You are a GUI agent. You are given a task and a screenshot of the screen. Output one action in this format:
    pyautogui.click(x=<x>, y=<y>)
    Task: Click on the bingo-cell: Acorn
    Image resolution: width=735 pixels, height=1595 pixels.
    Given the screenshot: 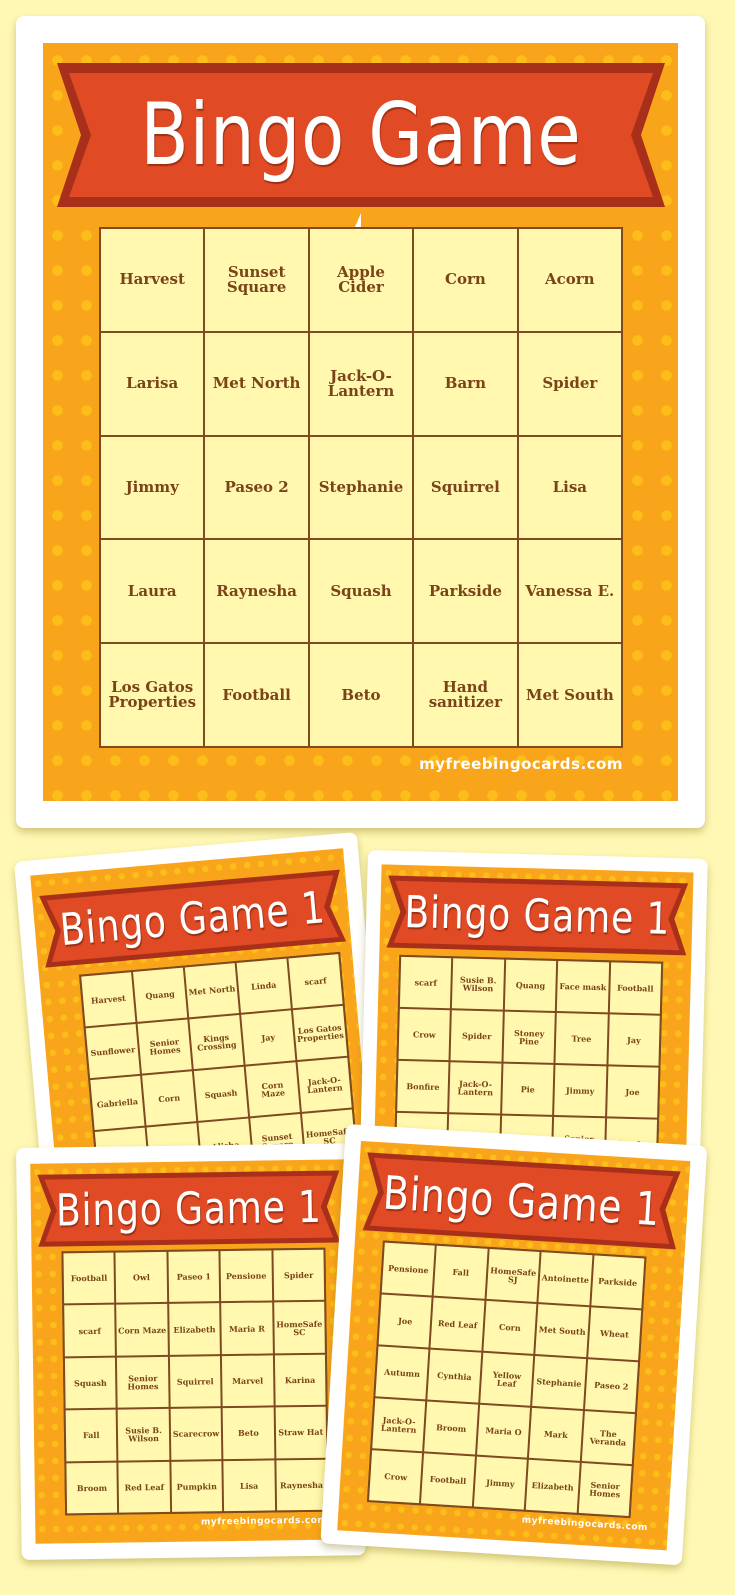 What is the action you would take?
    pyautogui.click(x=569, y=280)
    